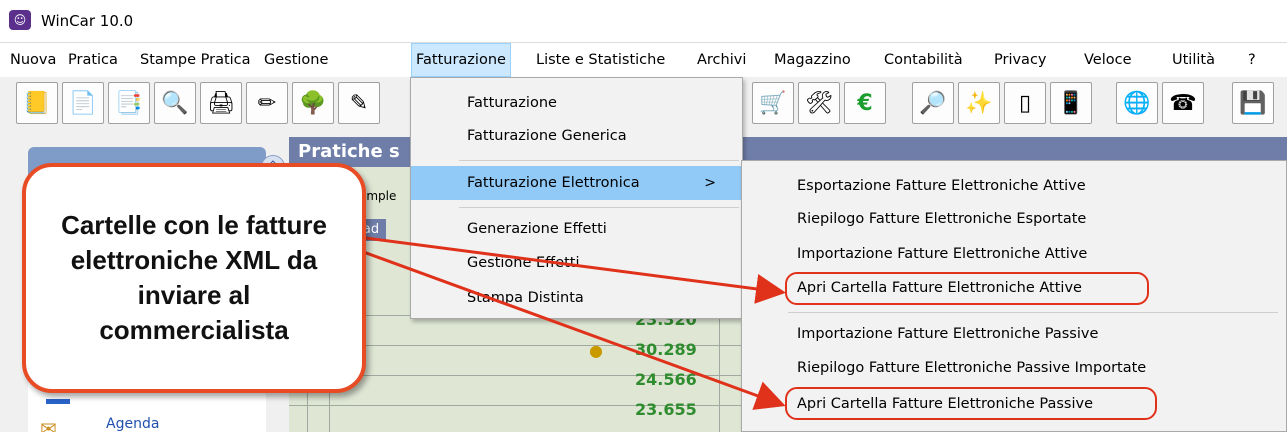 The width and height of the screenshot is (1287, 432). I want to click on tools-icon: 🛠, so click(819, 103).